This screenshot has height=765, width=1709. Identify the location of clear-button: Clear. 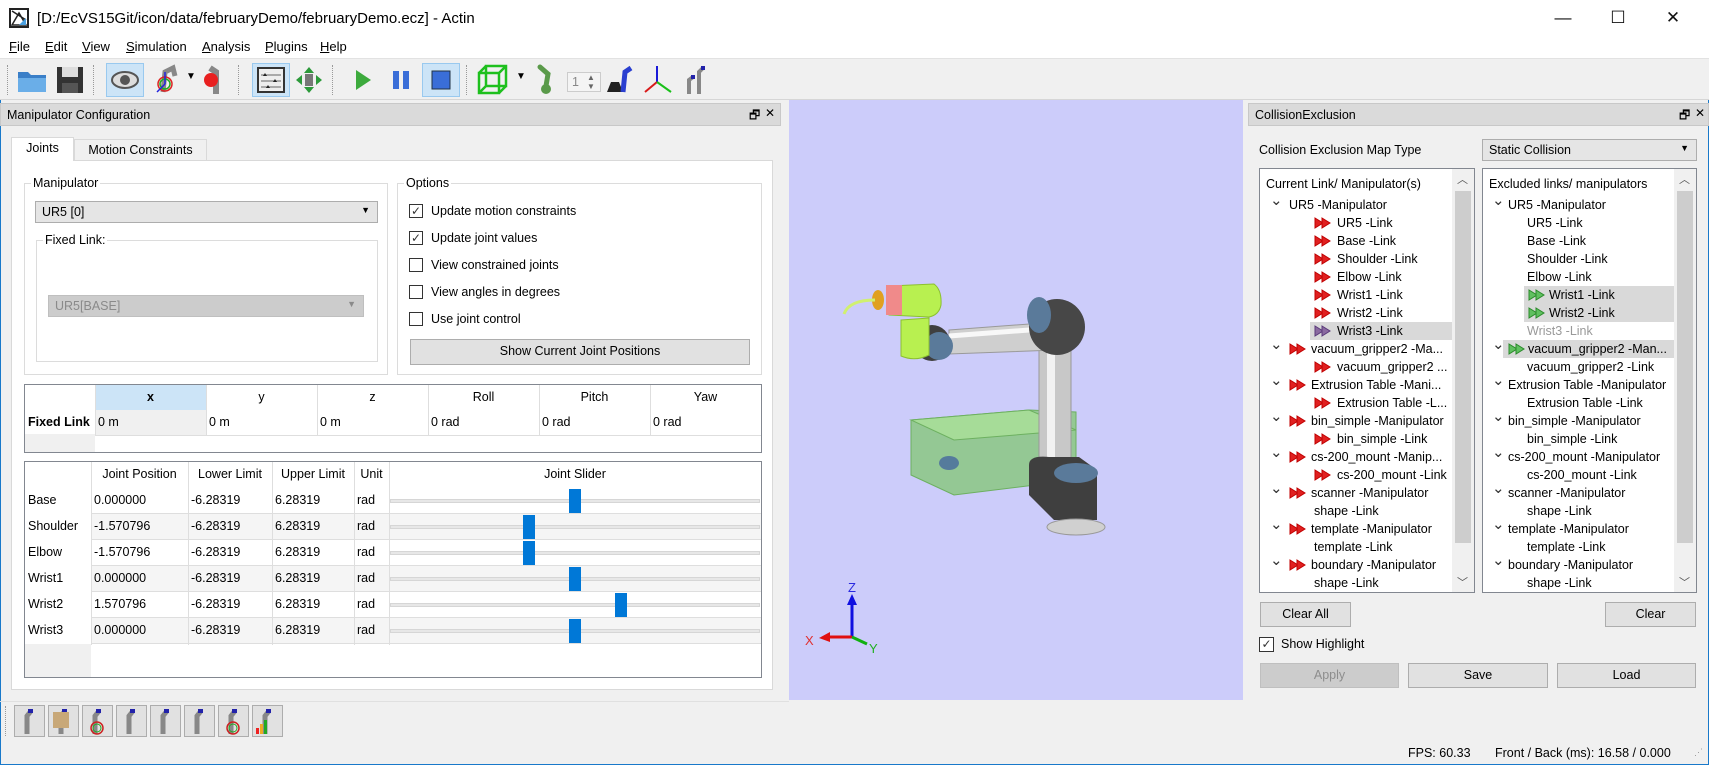
(1650, 614).